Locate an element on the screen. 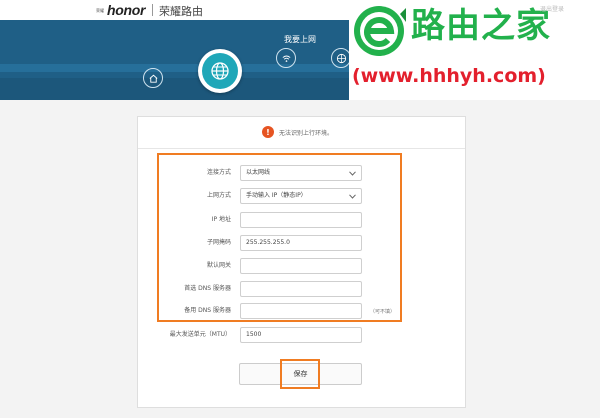 This screenshot has height=418, width=600. connection-type-select: 以太网线 is located at coordinates (301, 173).